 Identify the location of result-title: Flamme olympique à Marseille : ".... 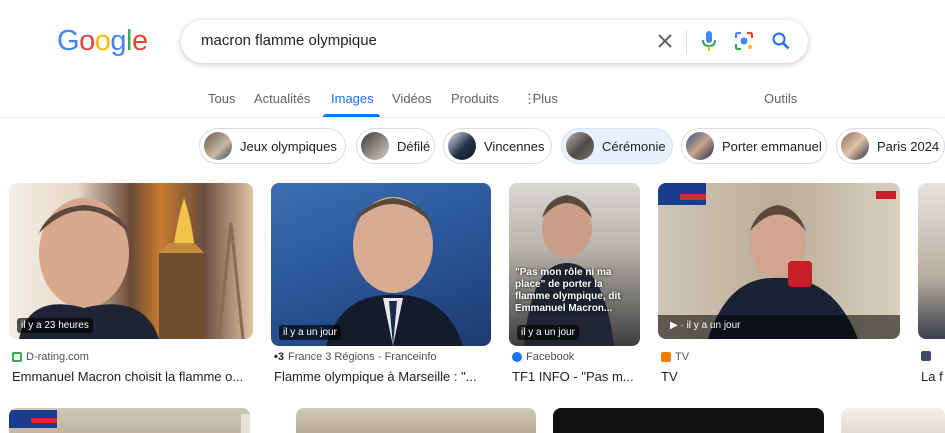
(375, 376).